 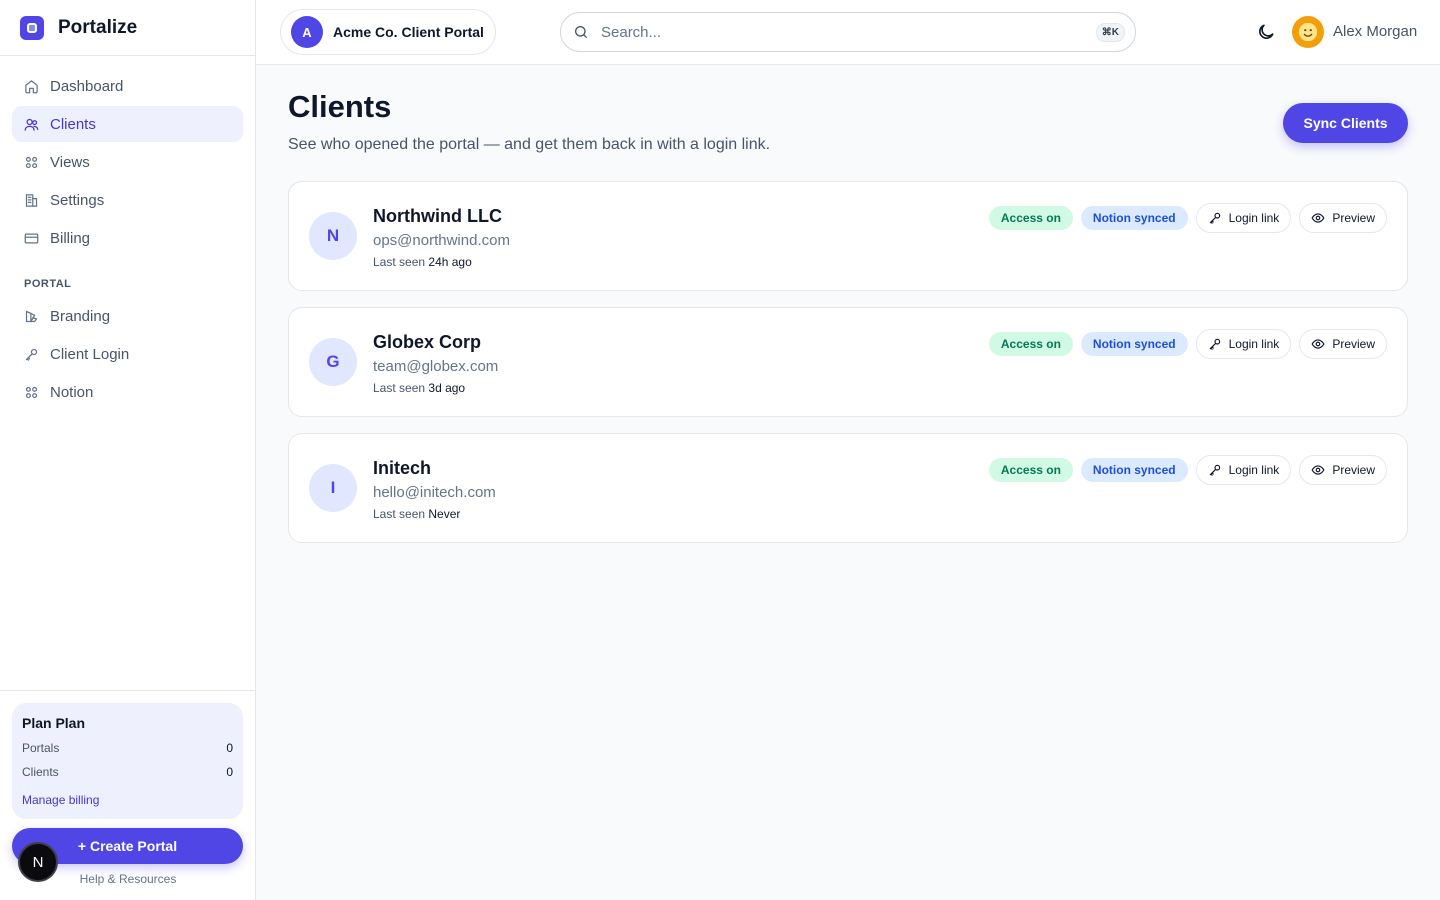 What do you see at coordinates (434, 492) in the screenshot?
I see `client-email: hello@initech.com` at bounding box center [434, 492].